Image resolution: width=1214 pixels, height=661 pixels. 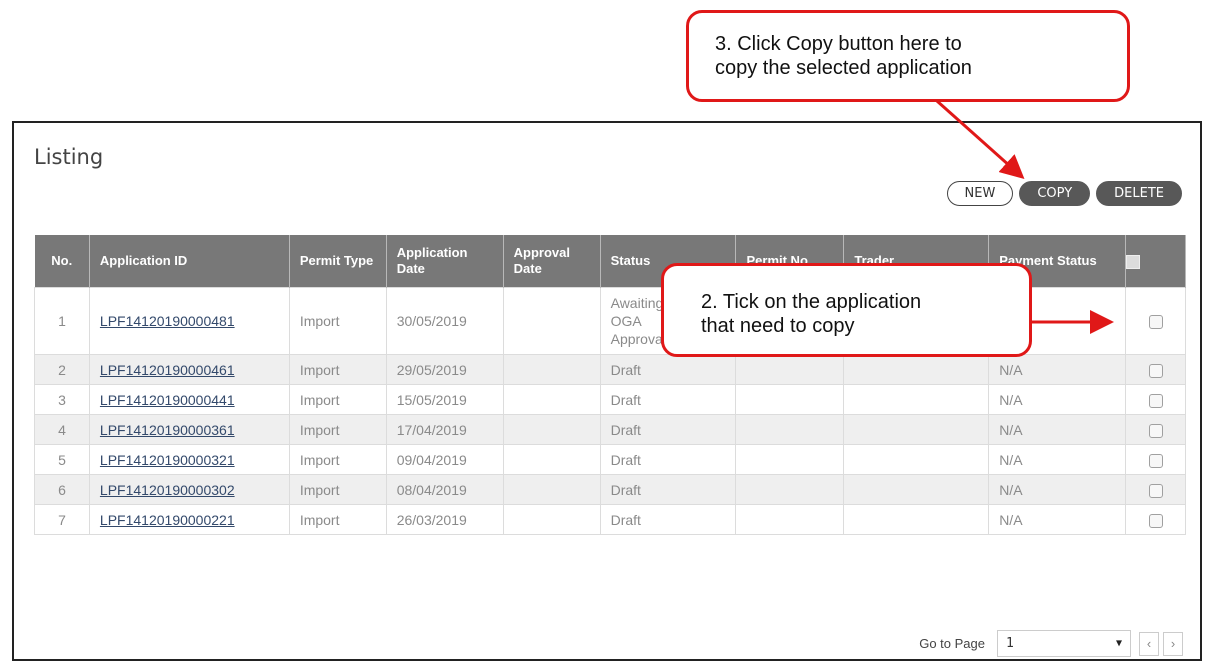 I want to click on application-id-link: LPF14120190000221, so click(x=167, y=520).